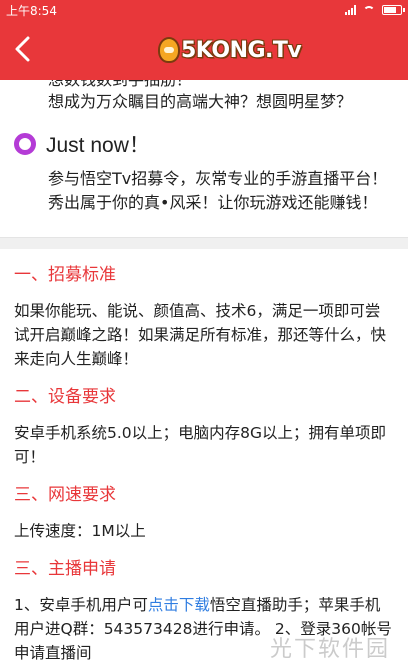  What do you see at coordinates (169, 50) in the screenshot?
I see `monkey-logo-icon` at bounding box center [169, 50].